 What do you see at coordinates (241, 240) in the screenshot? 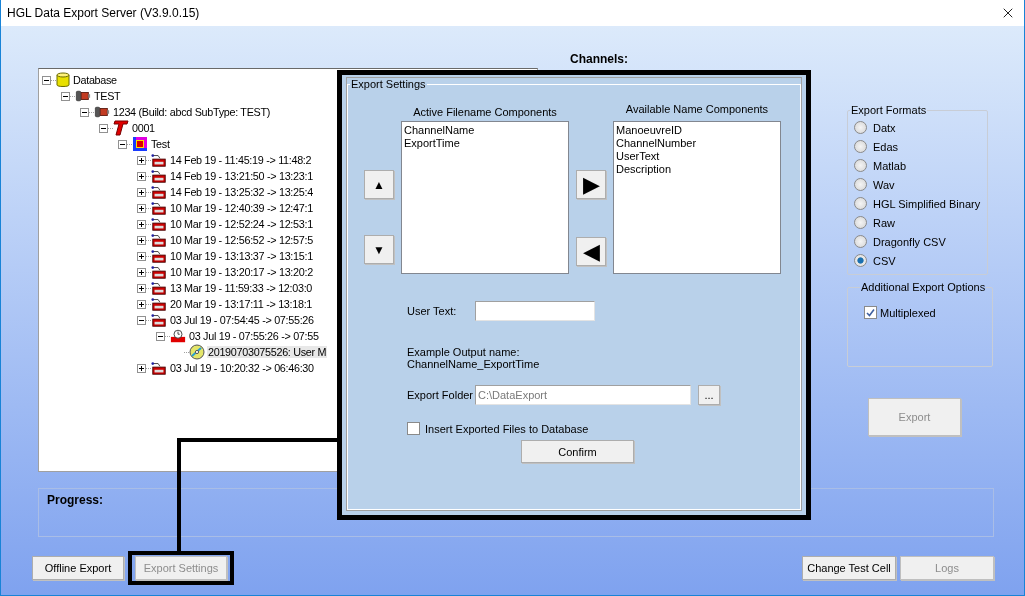
I see `tree-item: 10 Mar 19 - 12:56:52 -> 12:57:5` at bounding box center [241, 240].